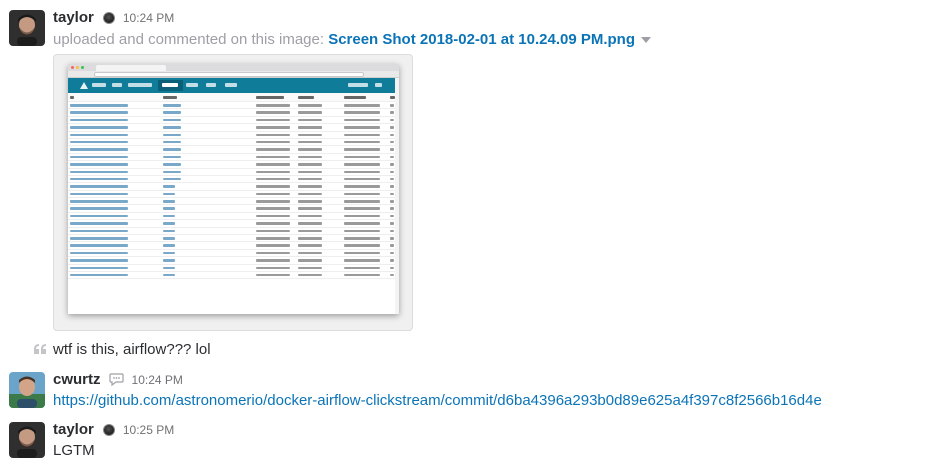 This screenshot has height=466, width=928. I want to click on avatar-cwurtz, so click(27, 390).